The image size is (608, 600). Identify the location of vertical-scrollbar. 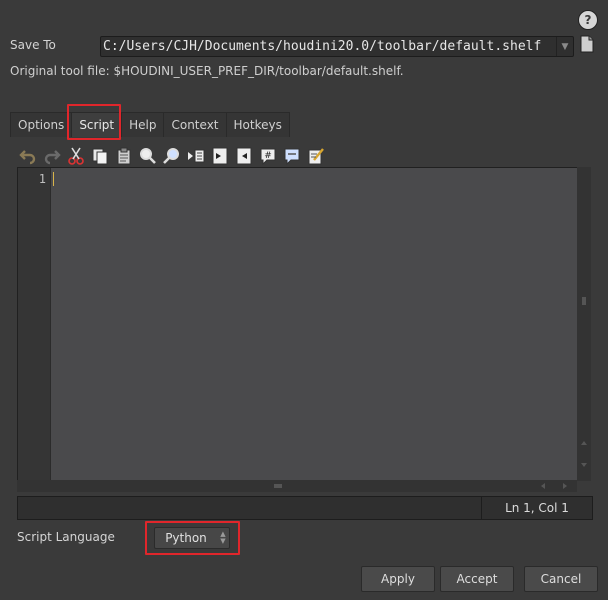
(584, 324).